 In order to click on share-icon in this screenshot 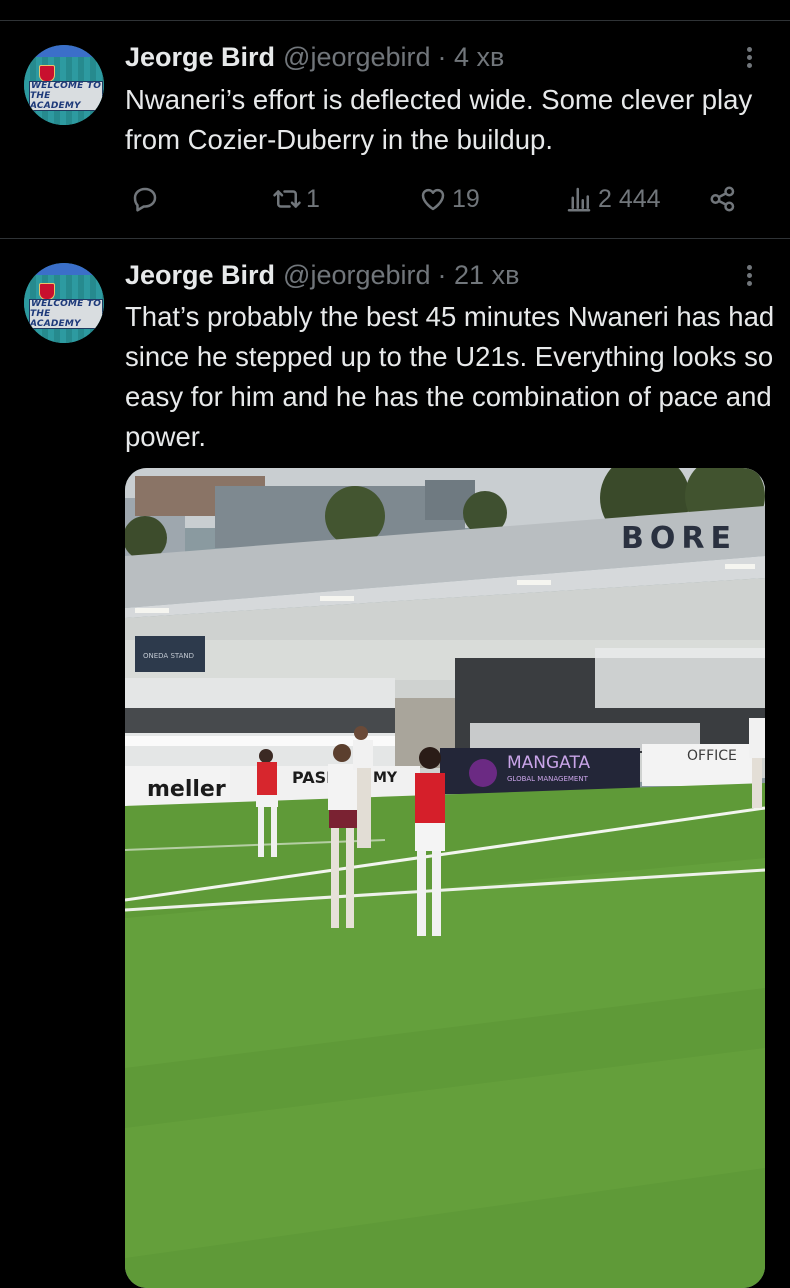, I will do `click(722, 199)`.